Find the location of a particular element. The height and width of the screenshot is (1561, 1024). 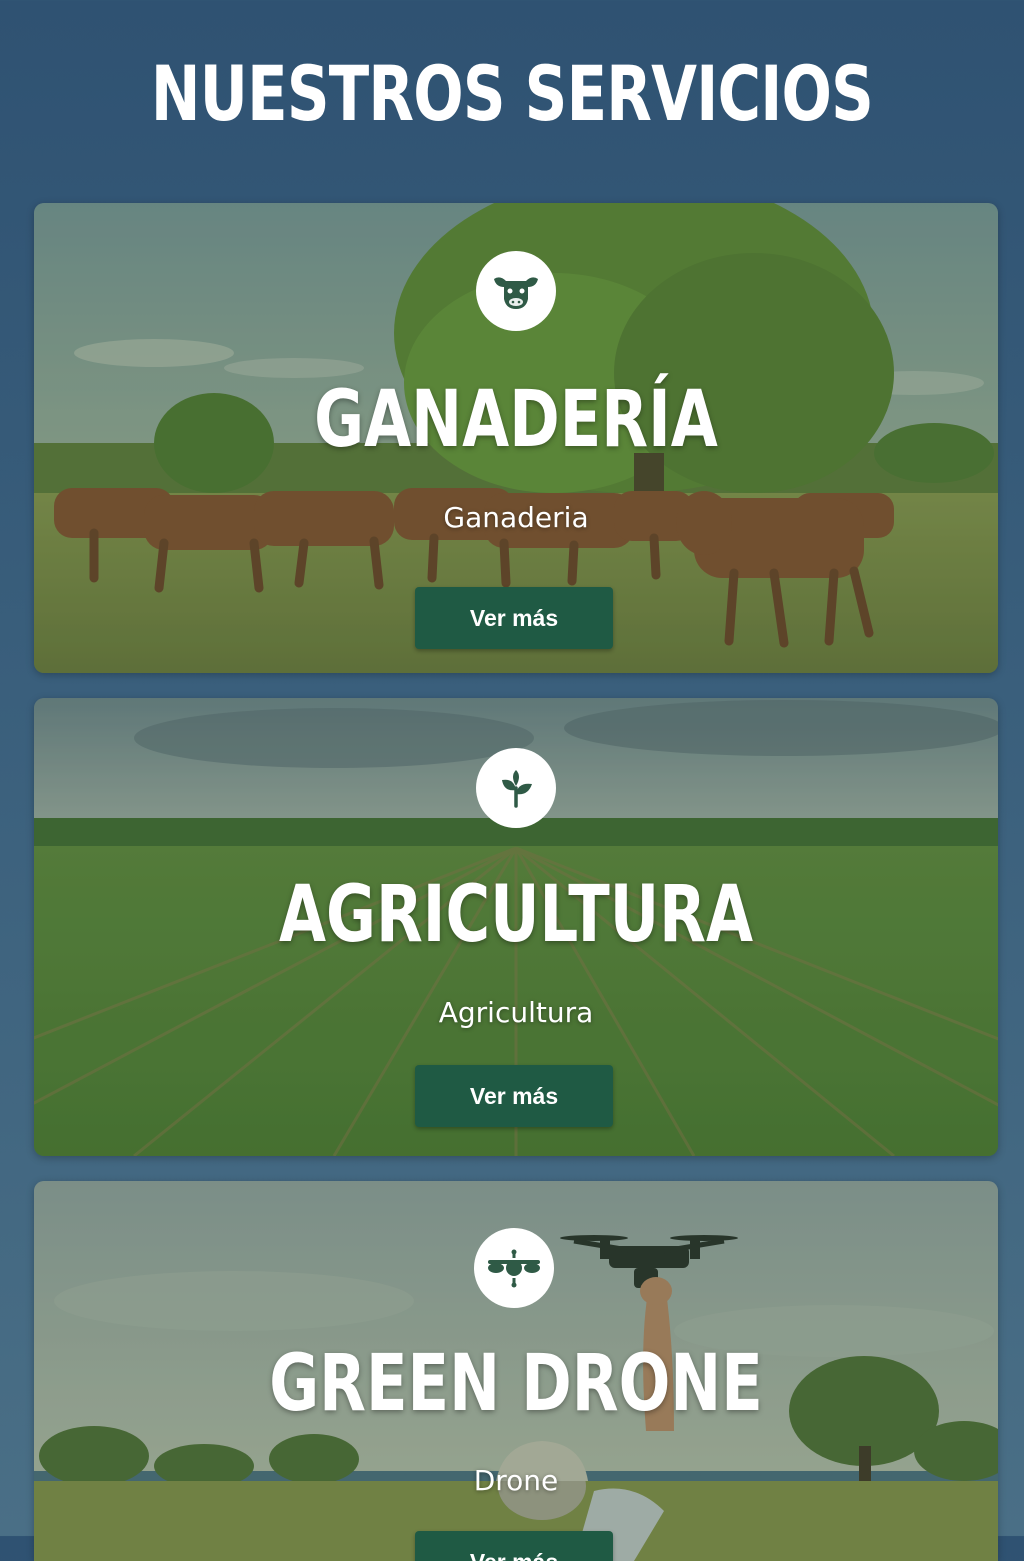

service-subtitle: Agricultura is located at coordinates (516, 1012).